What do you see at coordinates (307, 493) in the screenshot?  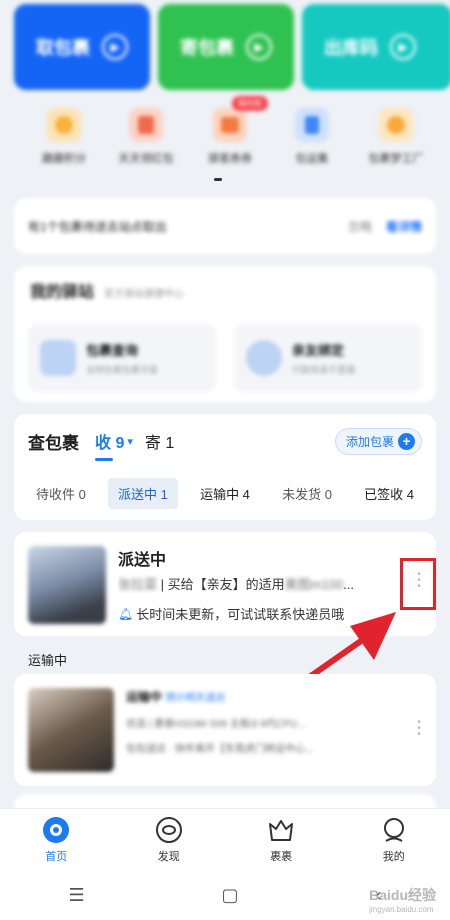 I see `status-tab-not-shipped: 未发货 0` at bounding box center [307, 493].